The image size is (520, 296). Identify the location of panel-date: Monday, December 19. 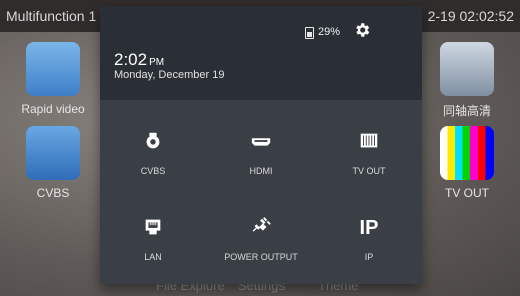
(169, 75).